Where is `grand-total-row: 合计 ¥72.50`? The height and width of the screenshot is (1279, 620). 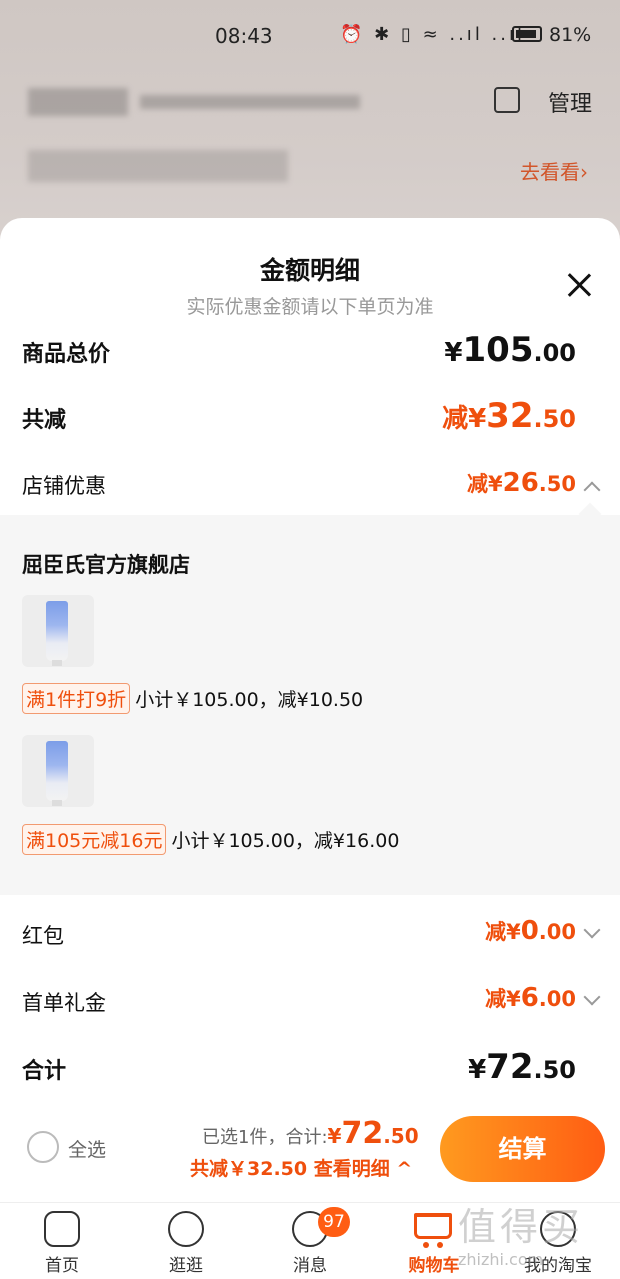
grand-total-row: 合计 ¥72.50 is located at coordinates (310, 1069).